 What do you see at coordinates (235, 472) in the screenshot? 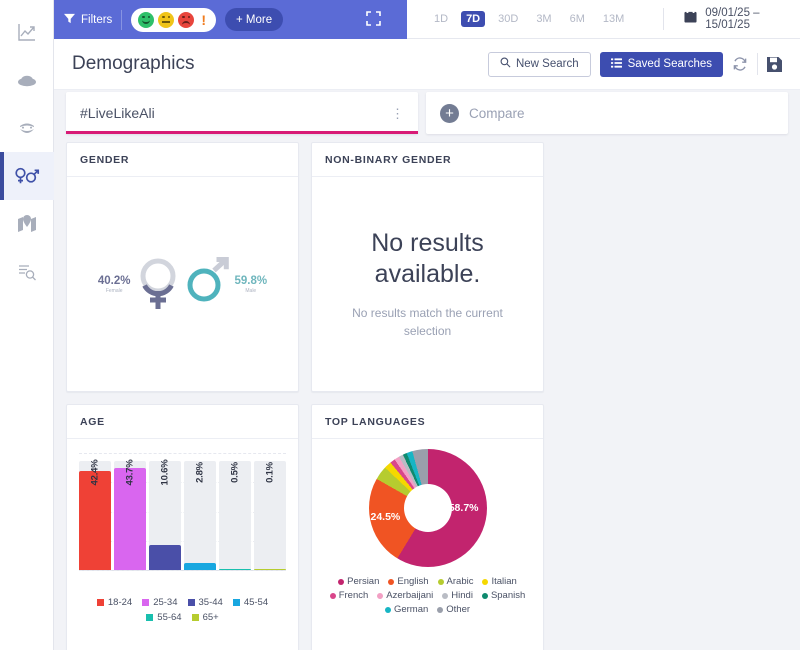
I see `age-bar-value: 0.5%` at bounding box center [235, 472].